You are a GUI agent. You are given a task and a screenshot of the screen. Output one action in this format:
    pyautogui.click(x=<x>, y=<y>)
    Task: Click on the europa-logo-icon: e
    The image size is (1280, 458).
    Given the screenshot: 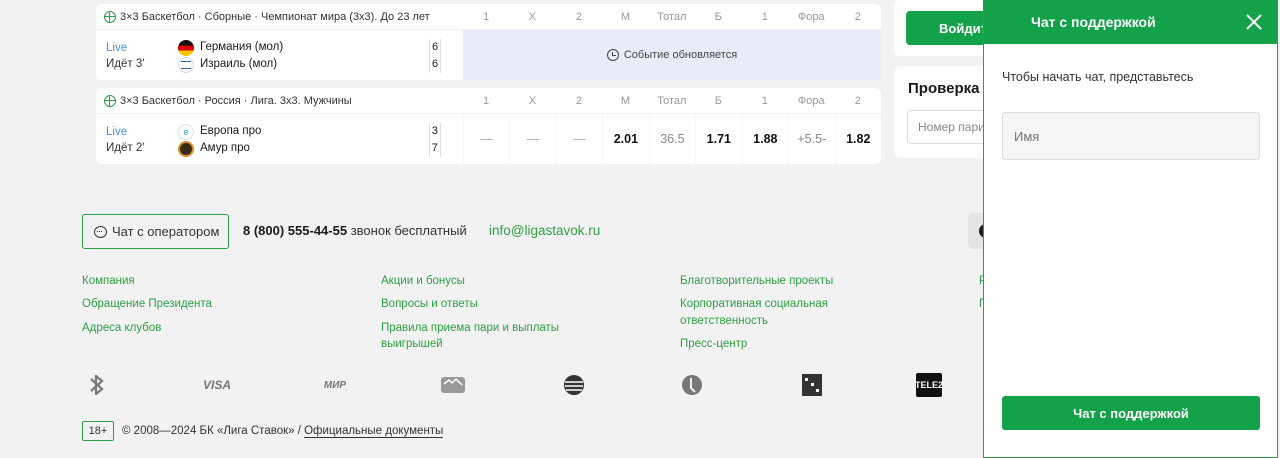 What is the action you would take?
    pyautogui.click(x=186, y=131)
    